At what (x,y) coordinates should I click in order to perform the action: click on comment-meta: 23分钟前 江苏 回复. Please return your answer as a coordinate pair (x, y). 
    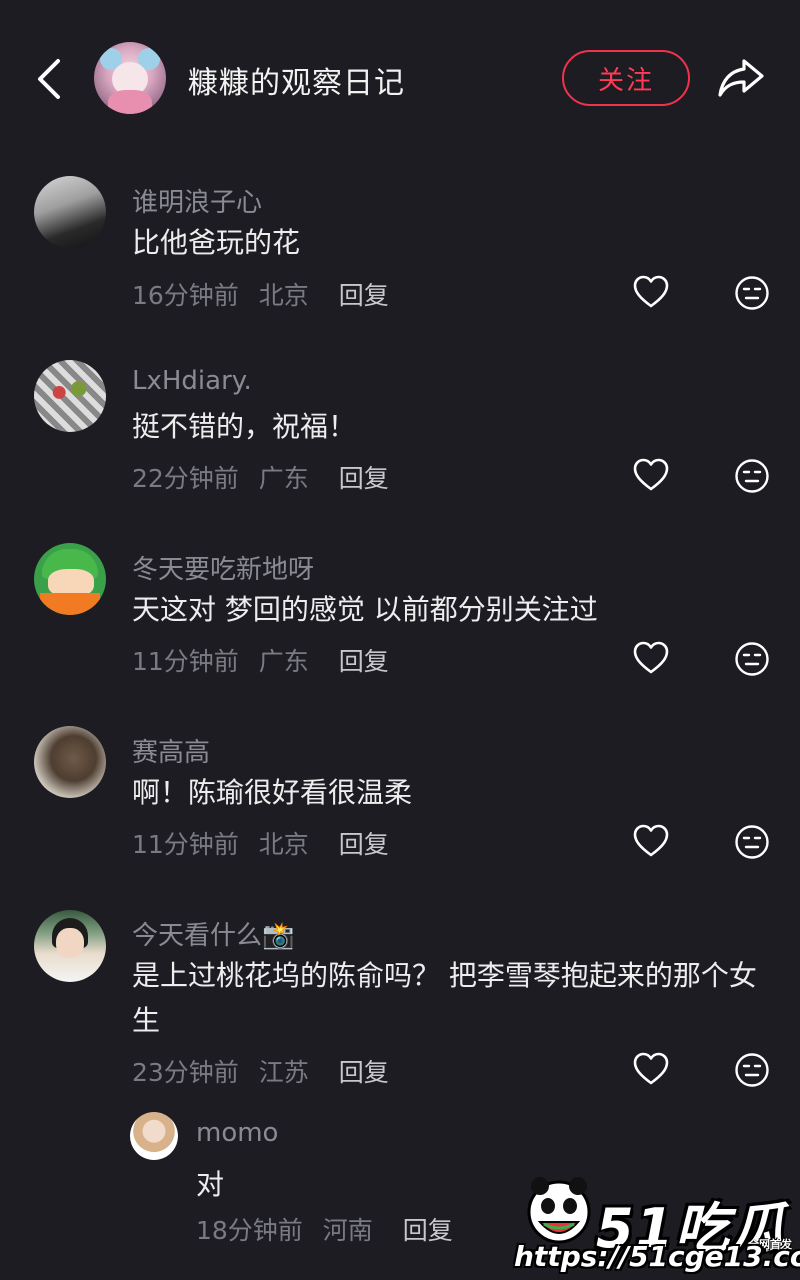
    Looking at the image, I should click on (260, 1071).